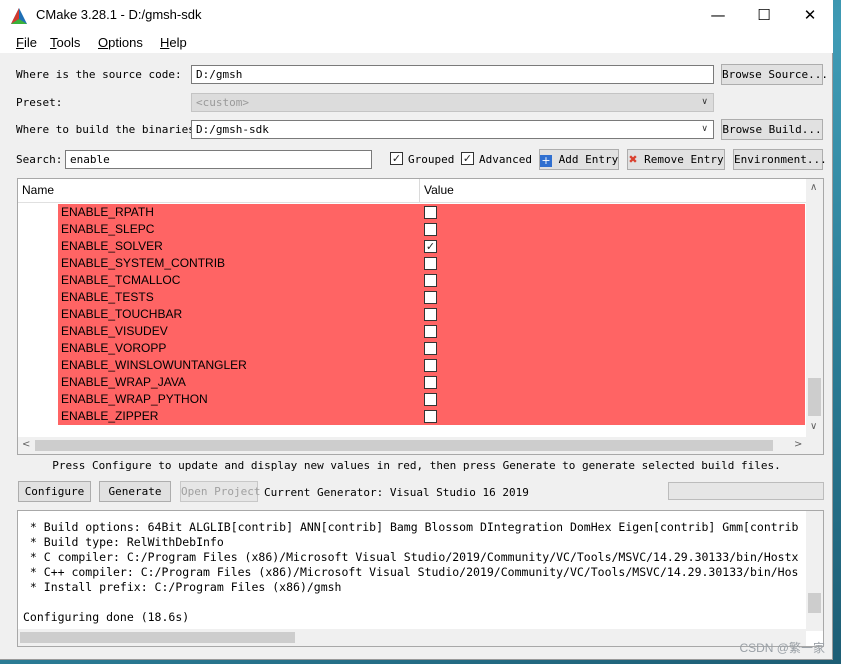 The height and width of the screenshot is (664, 841). What do you see at coordinates (109, 129) in the screenshot?
I see `build-label: Where to build the binaries:` at bounding box center [109, 129].